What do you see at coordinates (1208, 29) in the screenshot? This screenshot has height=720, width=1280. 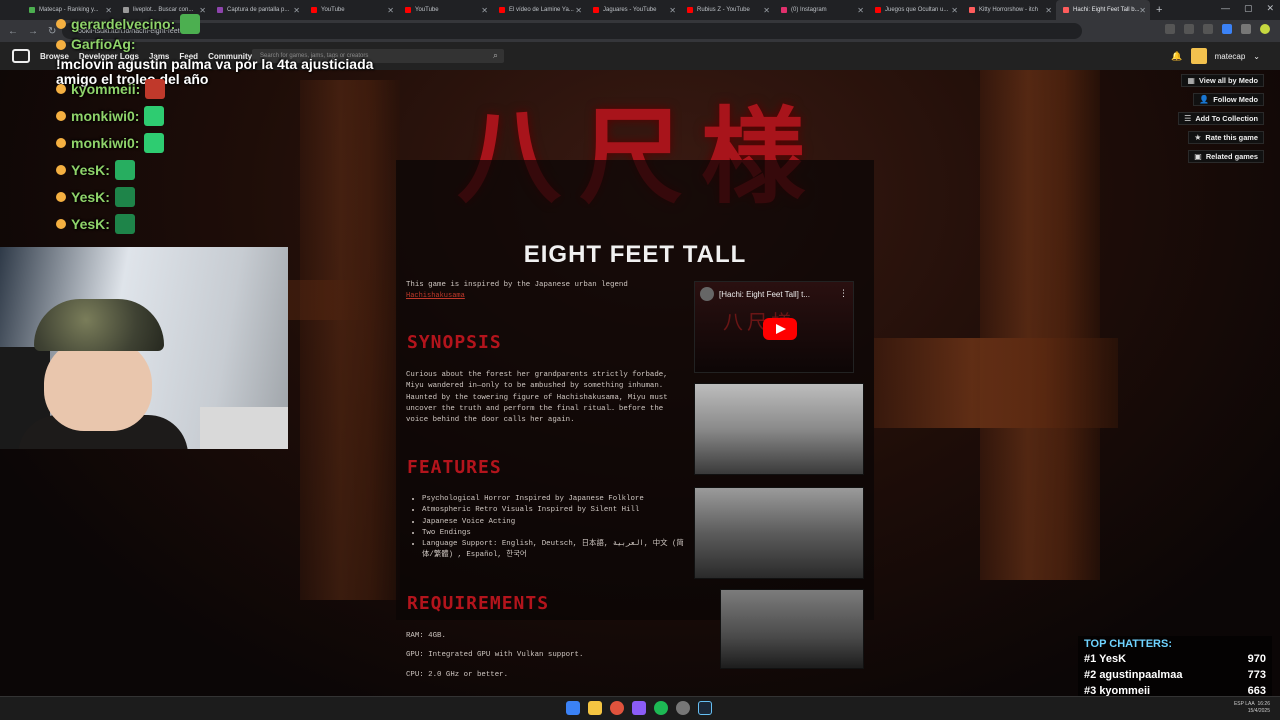 I see `bookmark-star-icon` at bounding box center [1208, 29].